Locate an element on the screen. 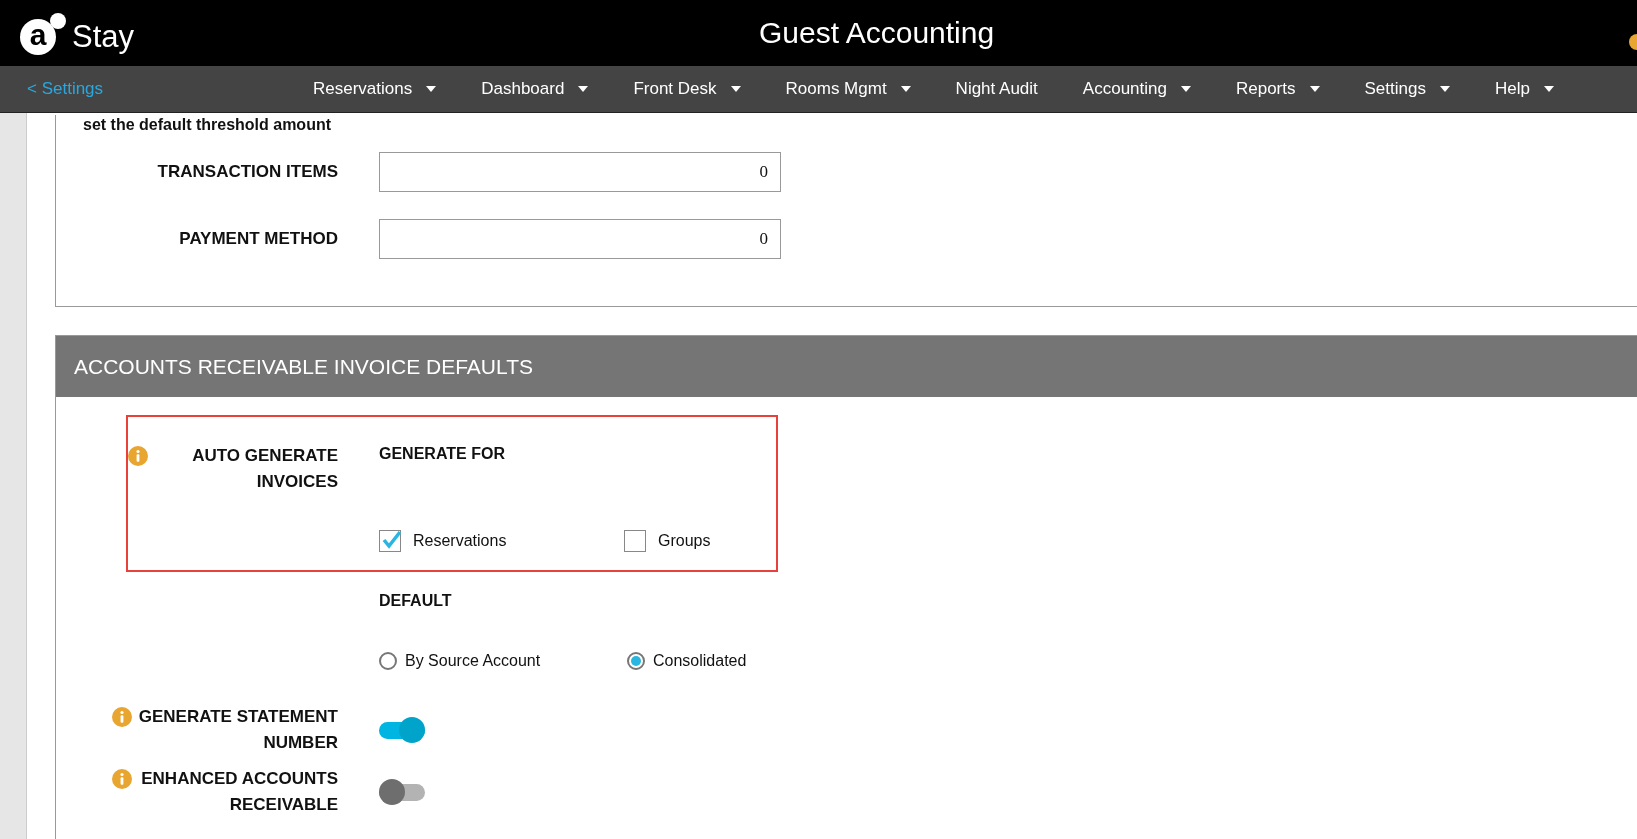 Image resolution: width=1637 pixels, height=839 pixels. checkbox-label: Reservations is located at coordinates (460, 541).